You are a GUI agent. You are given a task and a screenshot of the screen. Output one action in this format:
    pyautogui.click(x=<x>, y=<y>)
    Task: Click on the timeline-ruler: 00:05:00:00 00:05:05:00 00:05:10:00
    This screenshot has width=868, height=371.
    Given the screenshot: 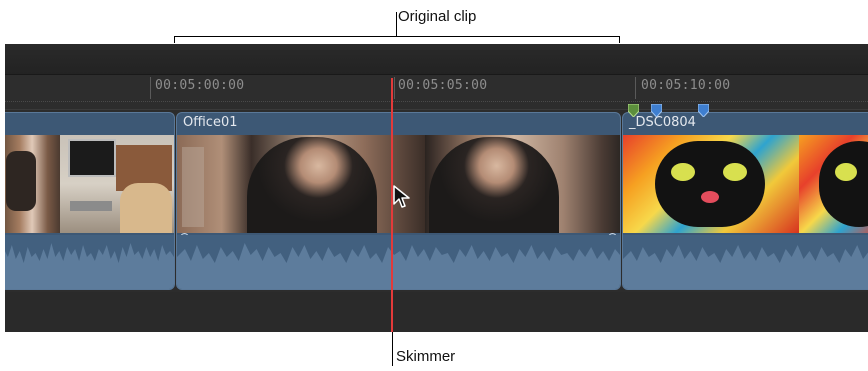 What is the action you would take?
    pyautogui.click(x=436, y=92)
    